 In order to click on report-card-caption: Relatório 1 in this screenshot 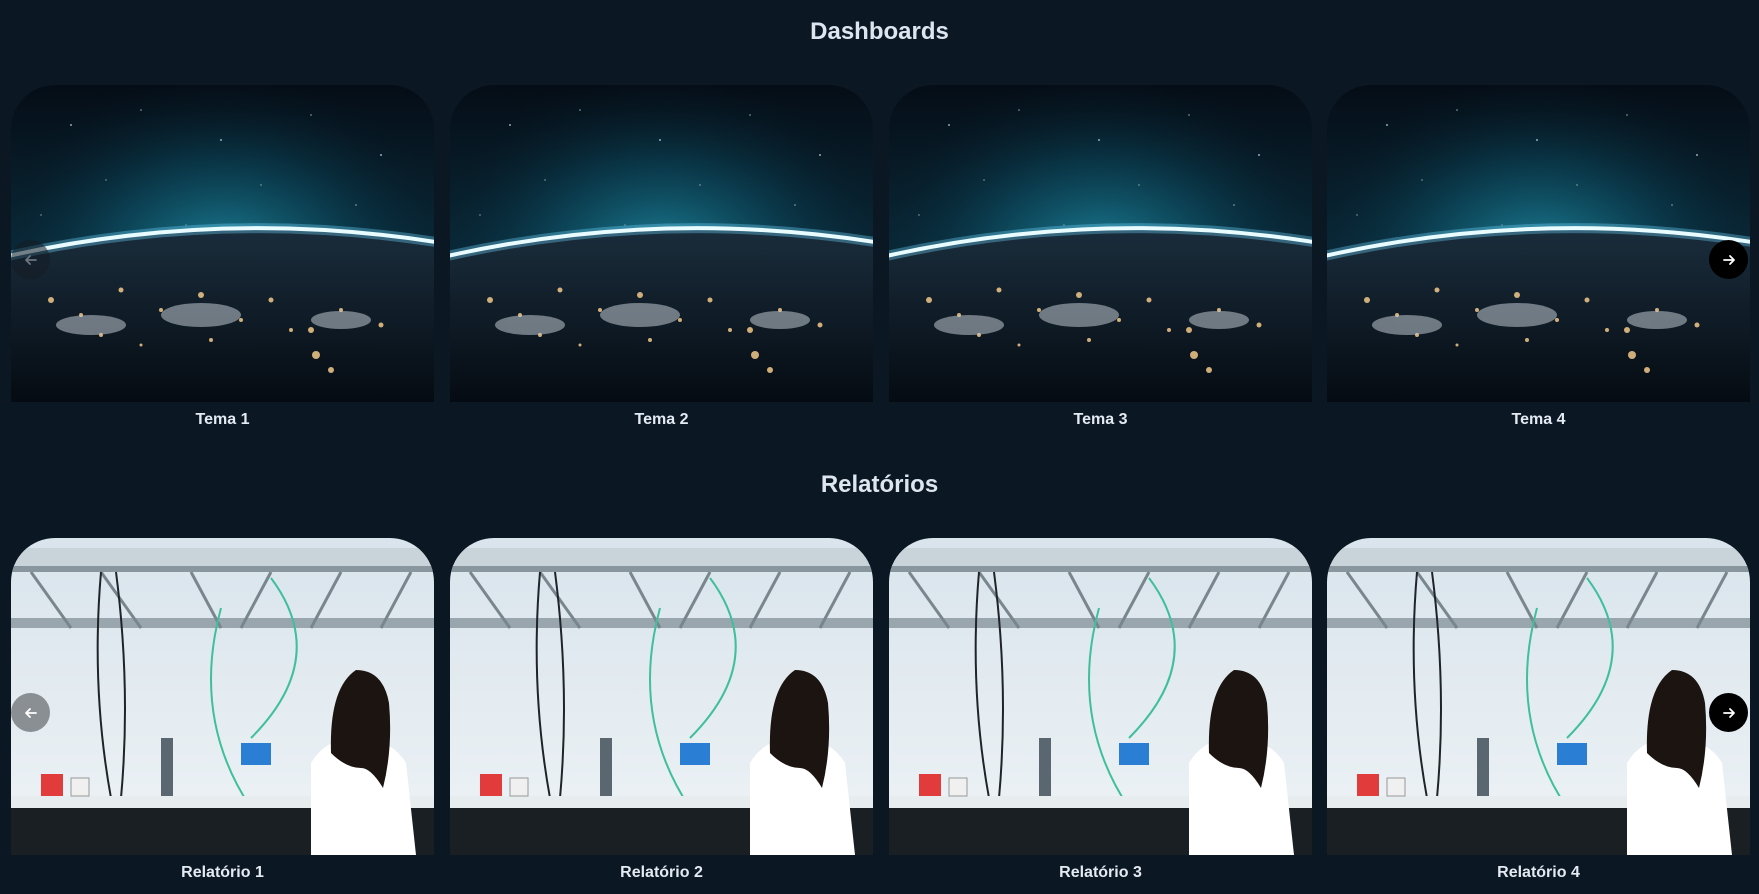, I will do `click(222, 873)`.